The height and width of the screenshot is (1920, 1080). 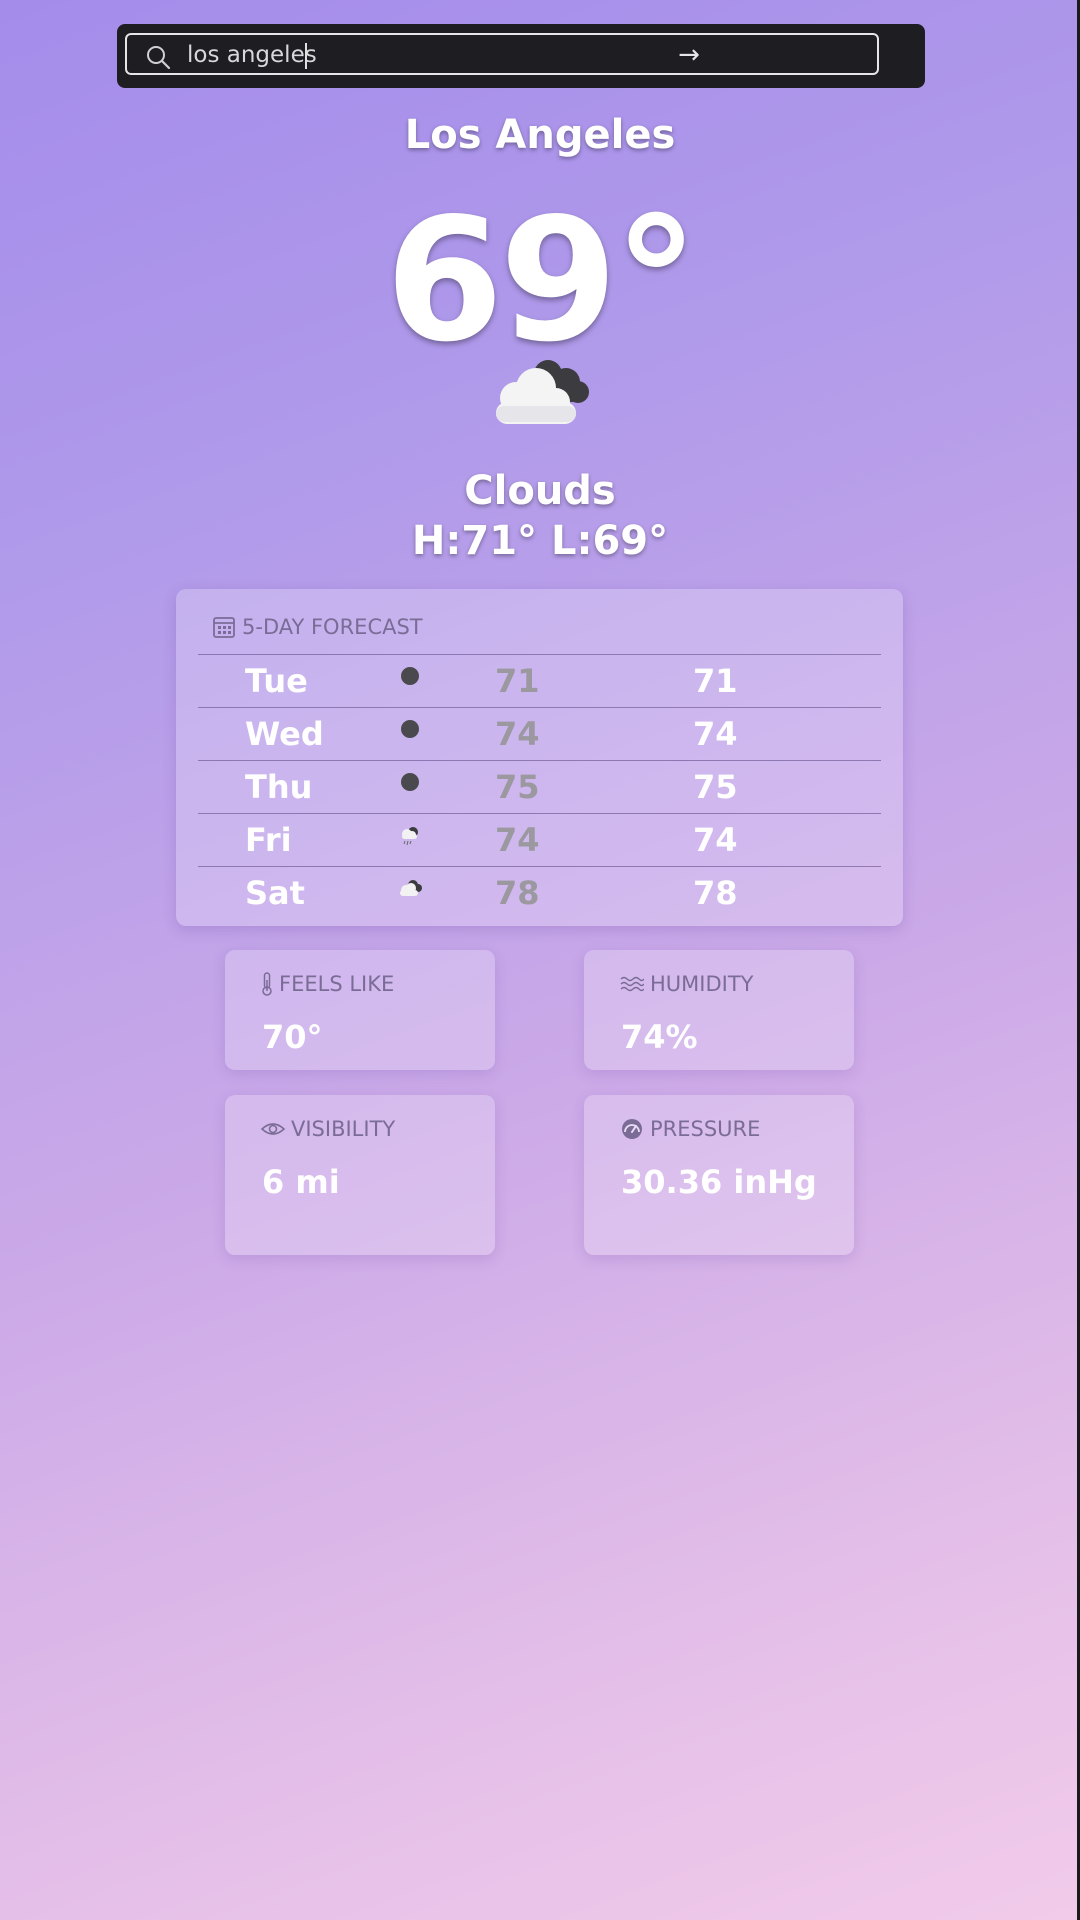 What do you see at coordinates (360, 1175) in the screenshot?
I see `visibility-card: VISIBILITY 6 mi` at bounding box center [360, 1175].